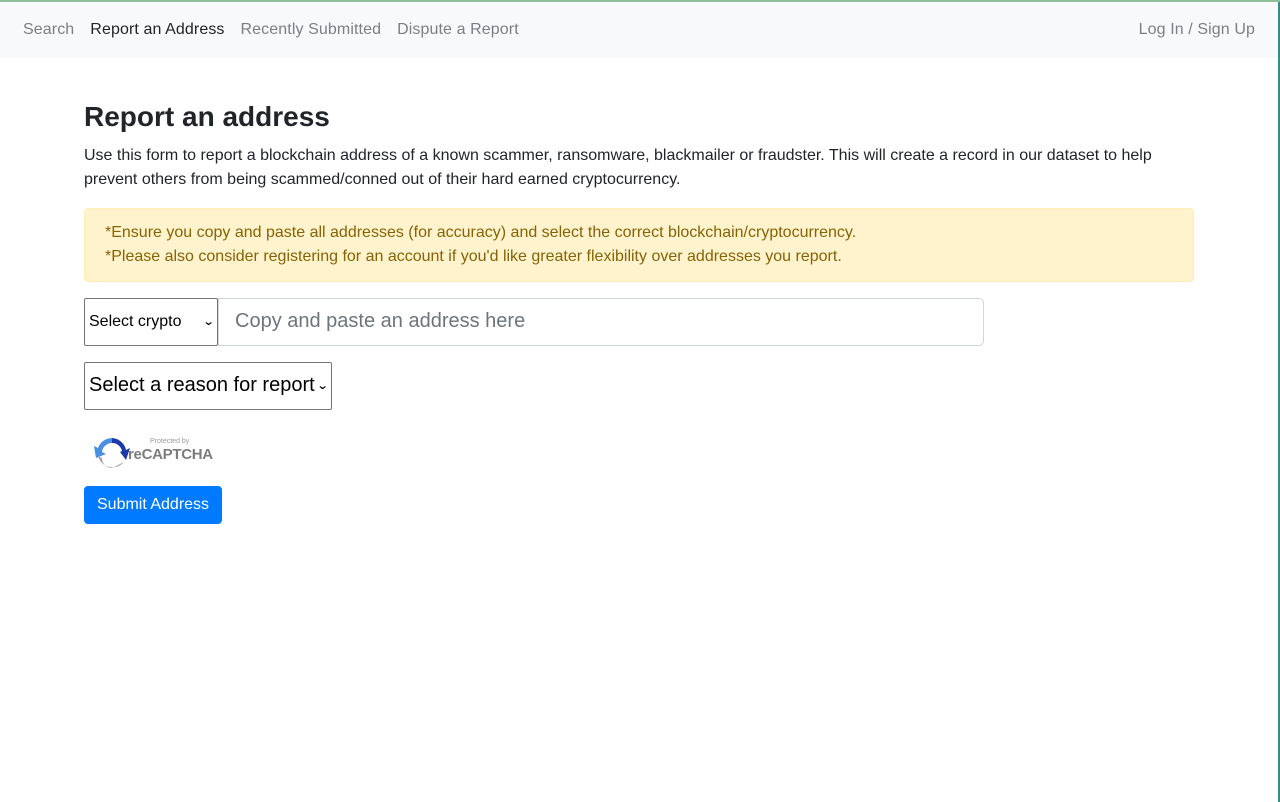  I want to click on nav-auth: Log In / Sign Up, so click(1197, 30).